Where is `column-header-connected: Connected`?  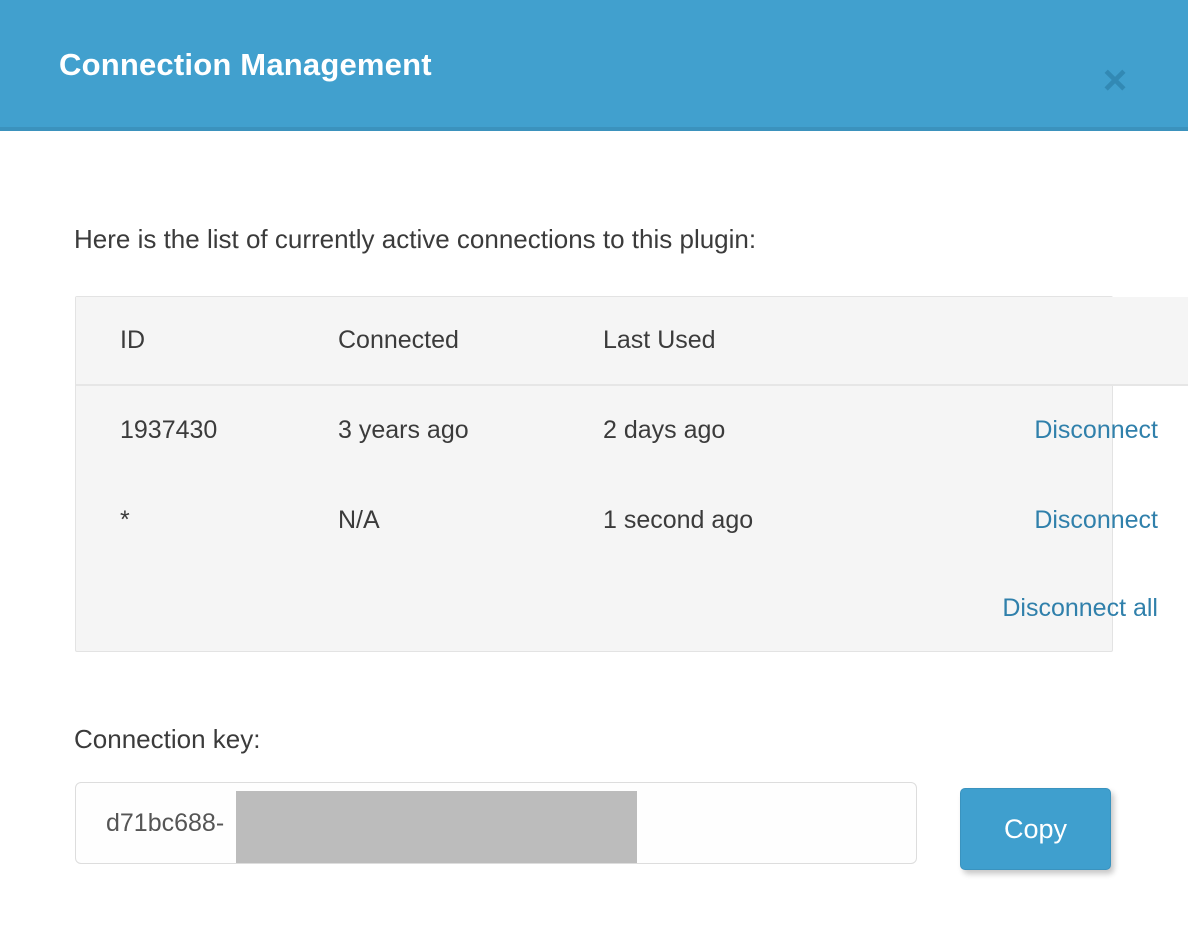
column-header-connected: Connected is located at coordinates (470, 341).